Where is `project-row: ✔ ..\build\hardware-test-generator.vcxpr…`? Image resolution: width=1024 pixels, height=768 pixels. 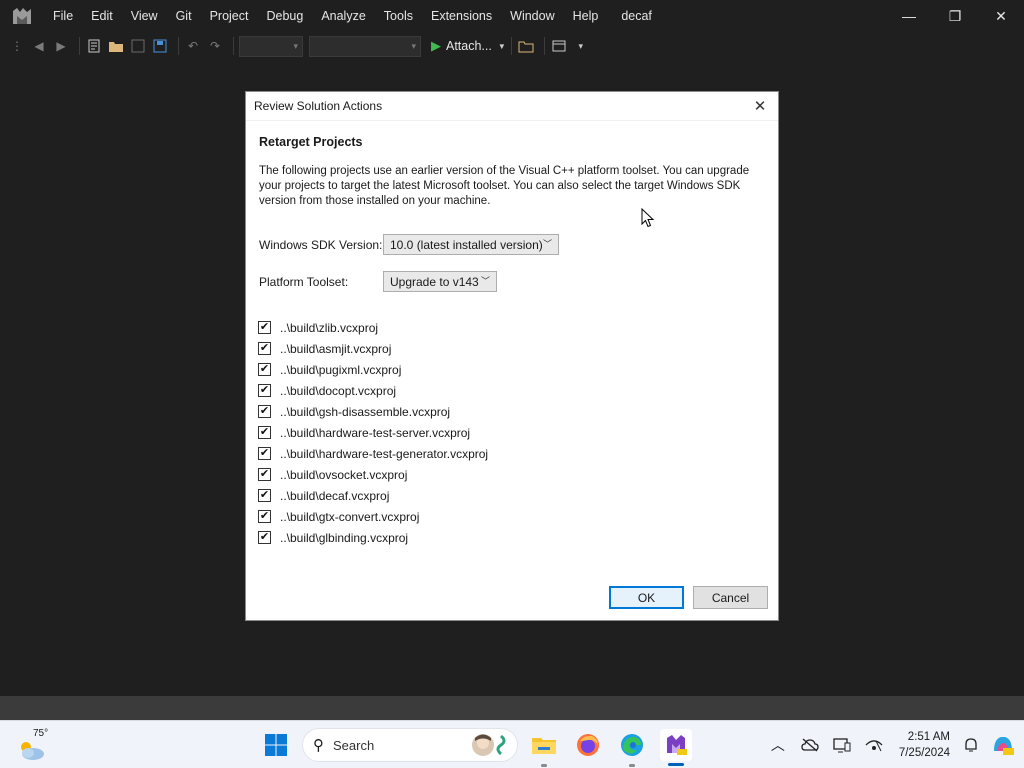
project-row: ✔ ..\build\hardware-test-generator.vcxpr… is located at coordinates (373, 453).